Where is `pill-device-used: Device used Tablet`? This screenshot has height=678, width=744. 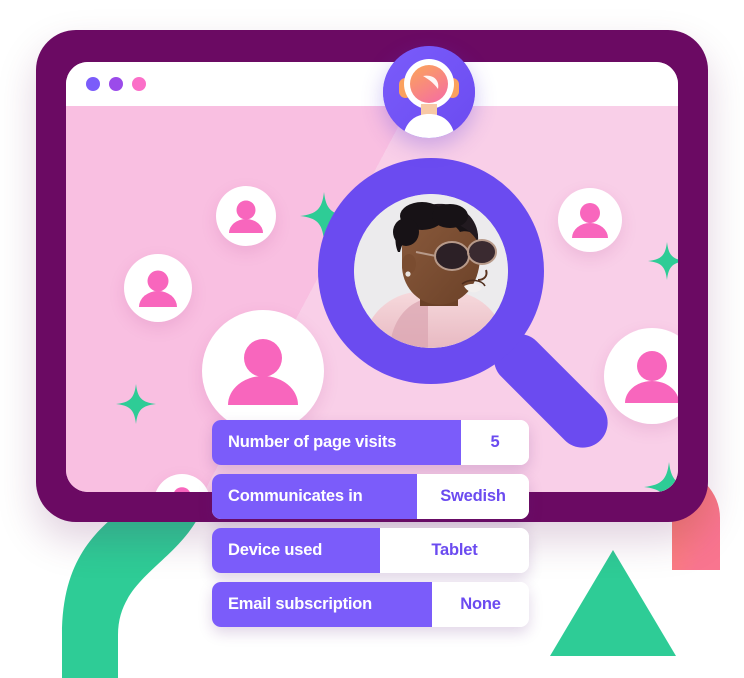 pill-device-used: Device used Tablet is located at coordinates (370, 550).